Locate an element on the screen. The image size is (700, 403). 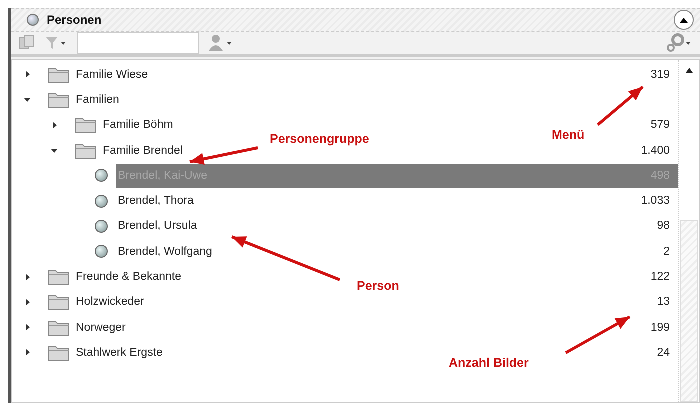
annotation-label: Personengruppe is located at coordinates (320, 139).